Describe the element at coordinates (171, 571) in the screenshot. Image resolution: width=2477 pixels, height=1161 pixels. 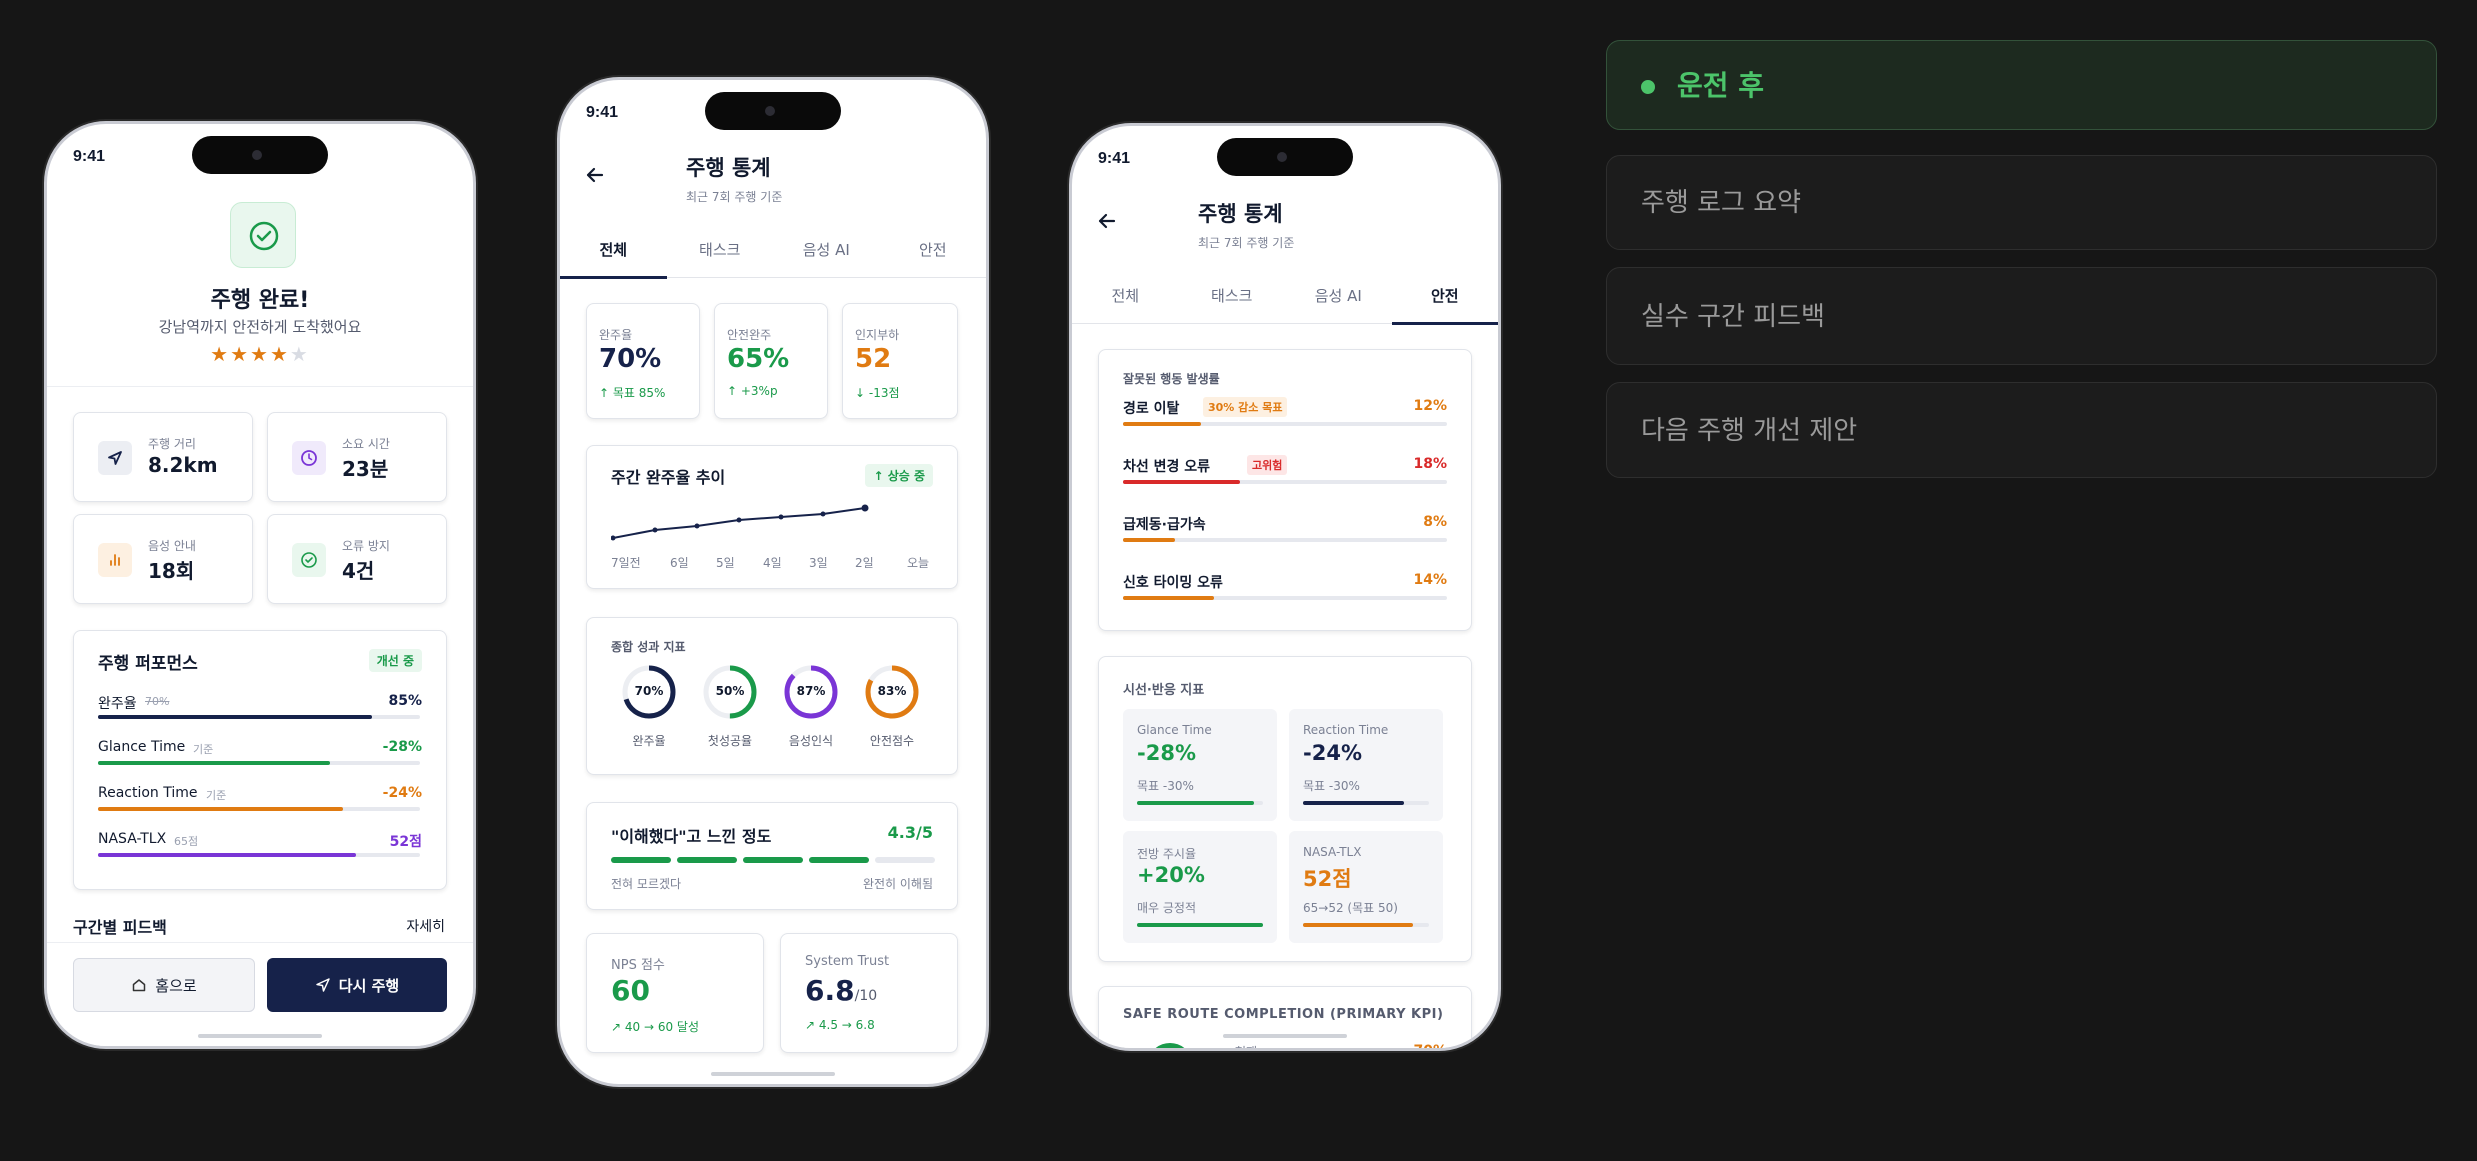
I see `stat-value: 18회` at that location.